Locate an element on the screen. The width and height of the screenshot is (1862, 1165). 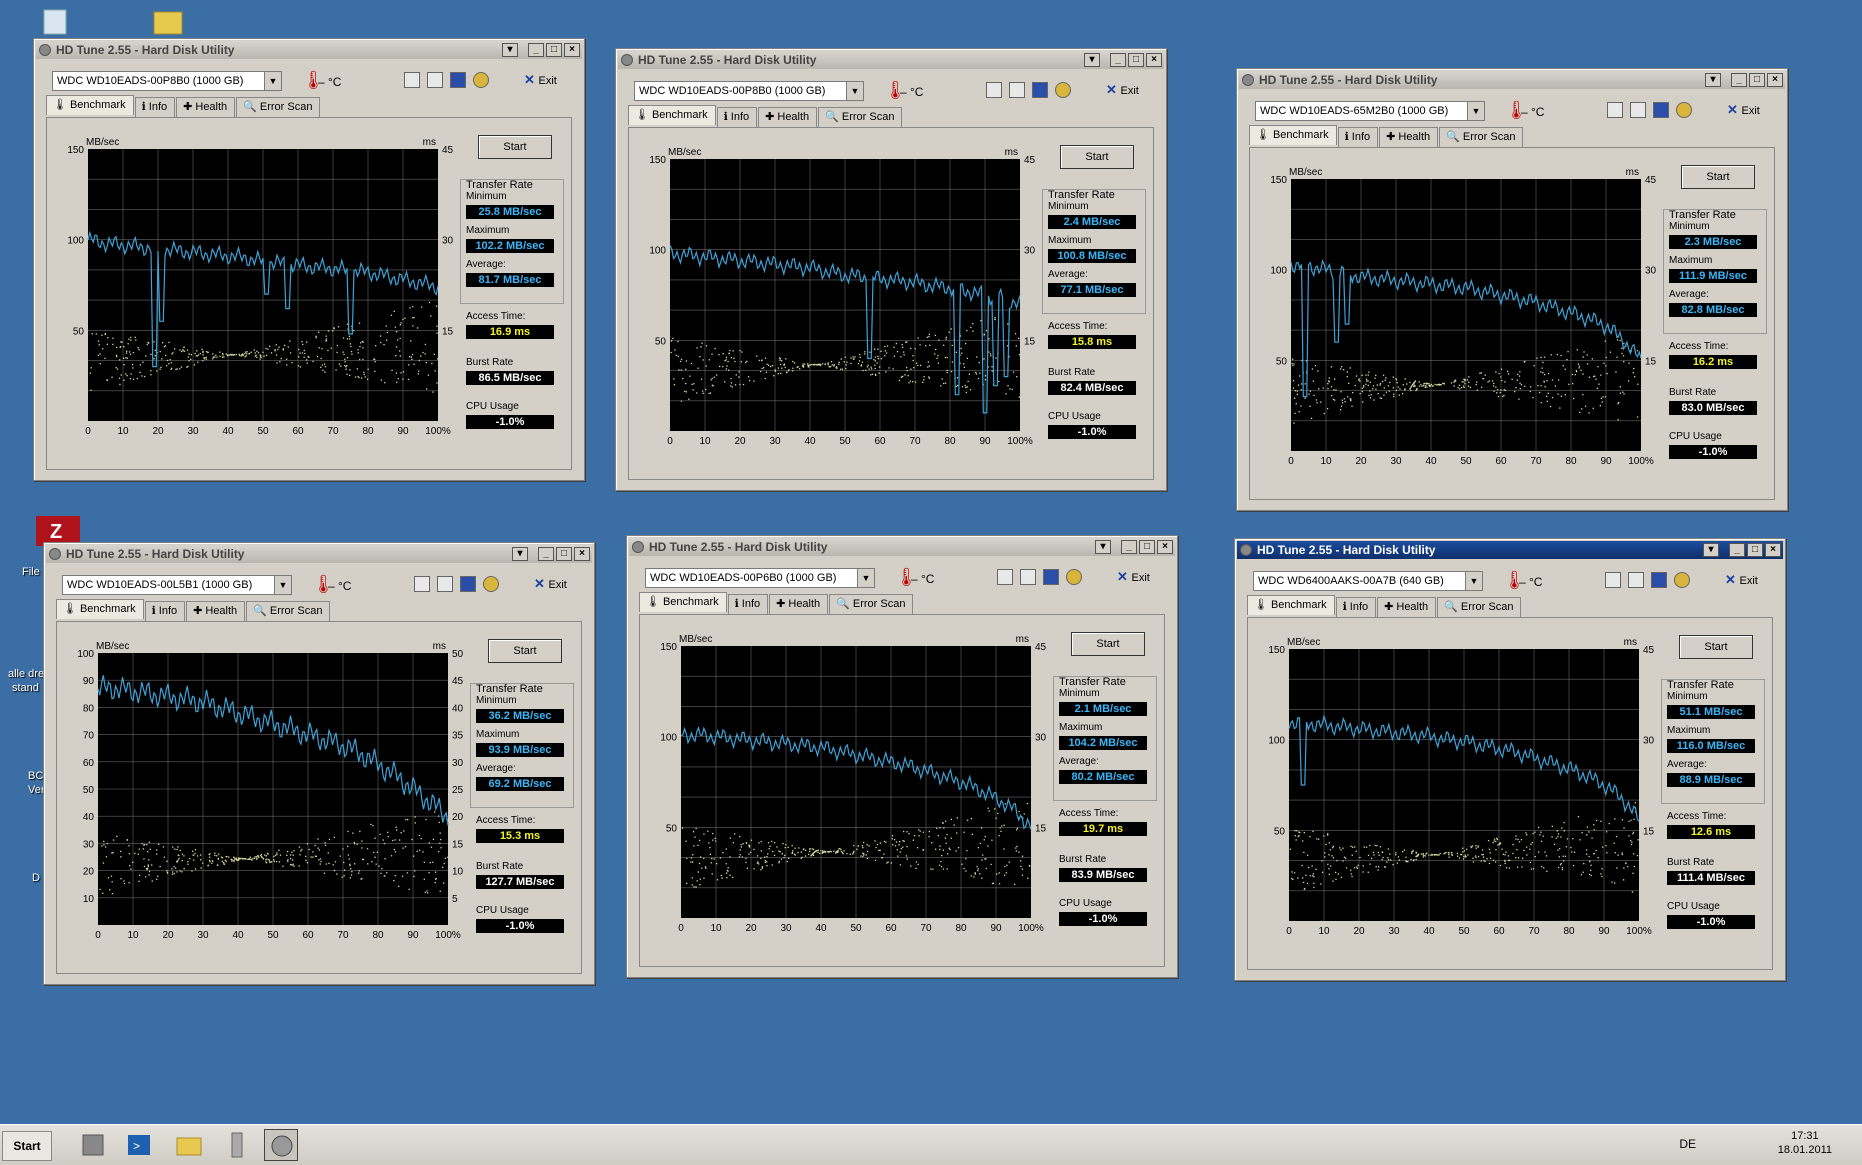
tools-icon is located at coordinates (237, 1145).